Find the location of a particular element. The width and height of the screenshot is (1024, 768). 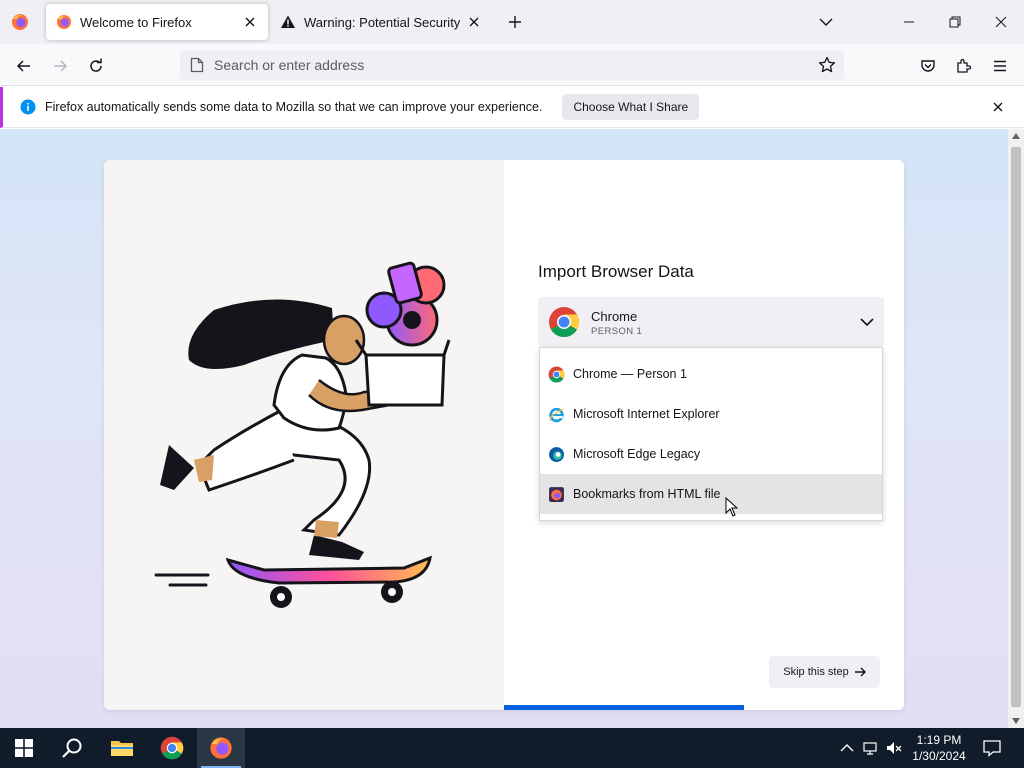

tab-welcome: Welcome to Firefox is located at coordinates (157, 22).